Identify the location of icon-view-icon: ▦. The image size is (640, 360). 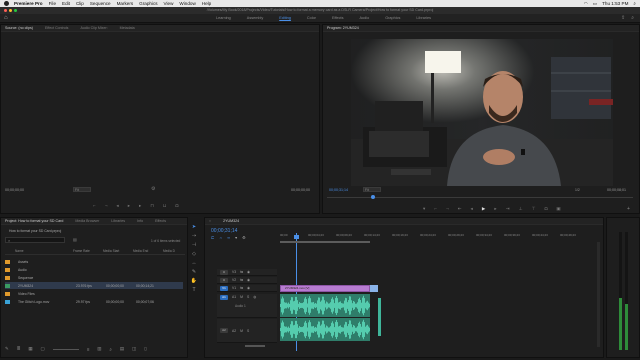
(30, 349).